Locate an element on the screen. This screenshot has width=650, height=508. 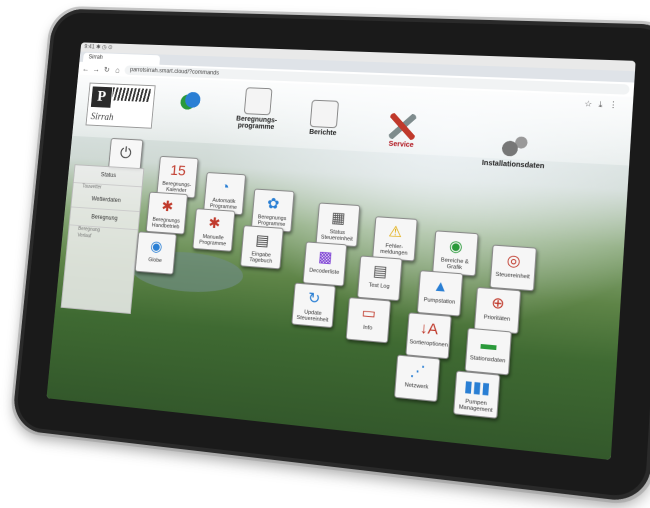
nav-label: Service is located at coordinates (401, 145).